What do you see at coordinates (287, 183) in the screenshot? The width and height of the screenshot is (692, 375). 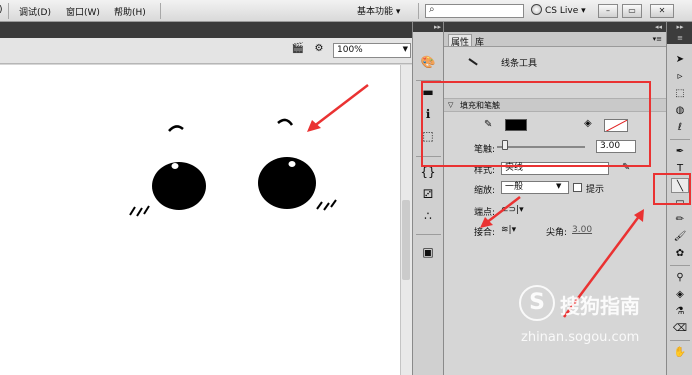 I see `right-eye` at bounding box center [287, 183].